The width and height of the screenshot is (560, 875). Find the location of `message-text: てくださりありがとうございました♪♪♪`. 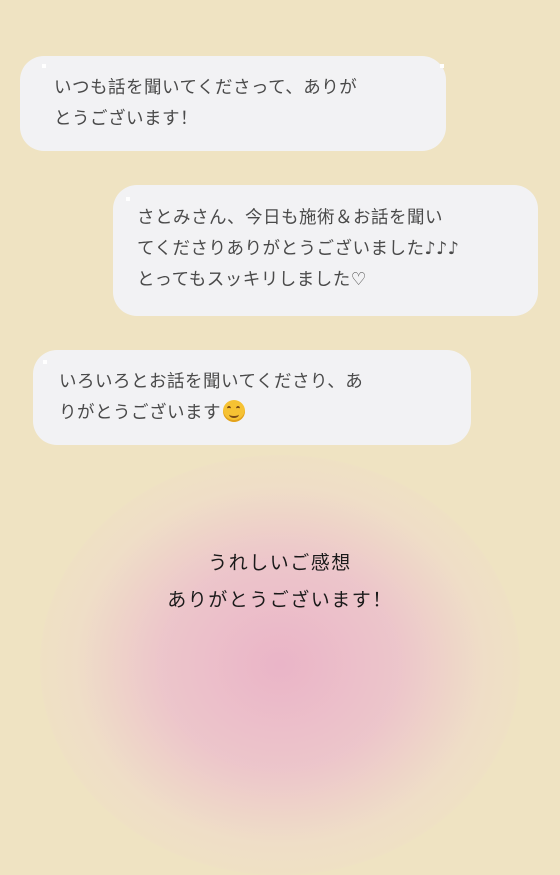

message-text: てくださりありがとうございました♪♪♪ is located at coordinates (298, 249).